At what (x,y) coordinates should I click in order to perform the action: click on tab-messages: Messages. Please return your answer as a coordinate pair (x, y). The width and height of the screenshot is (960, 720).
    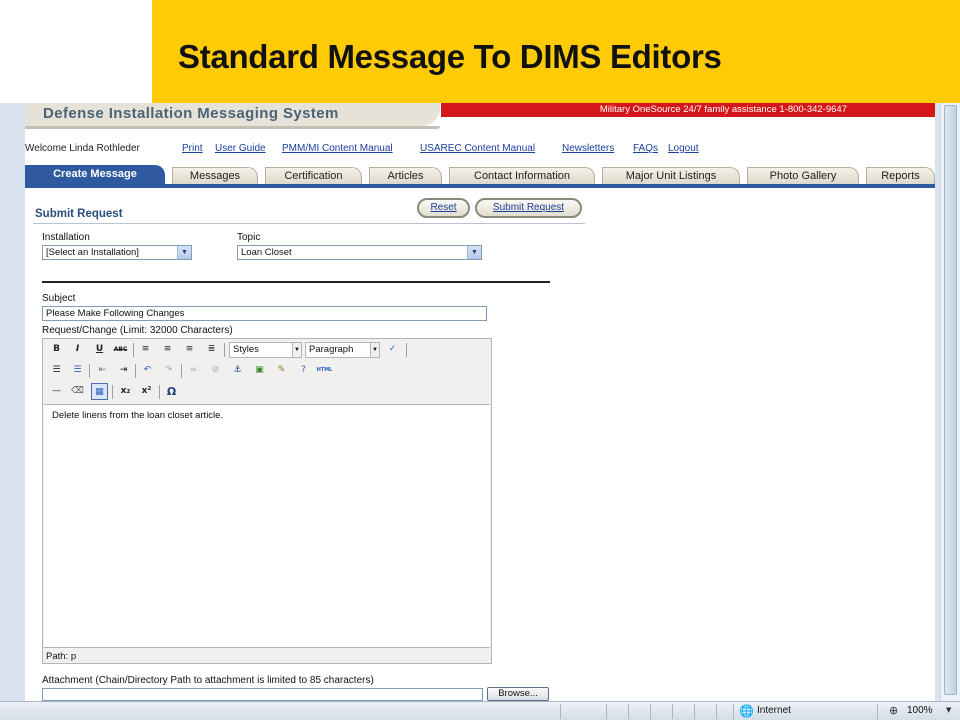
    Looking at the image, I should click on (215, 176).